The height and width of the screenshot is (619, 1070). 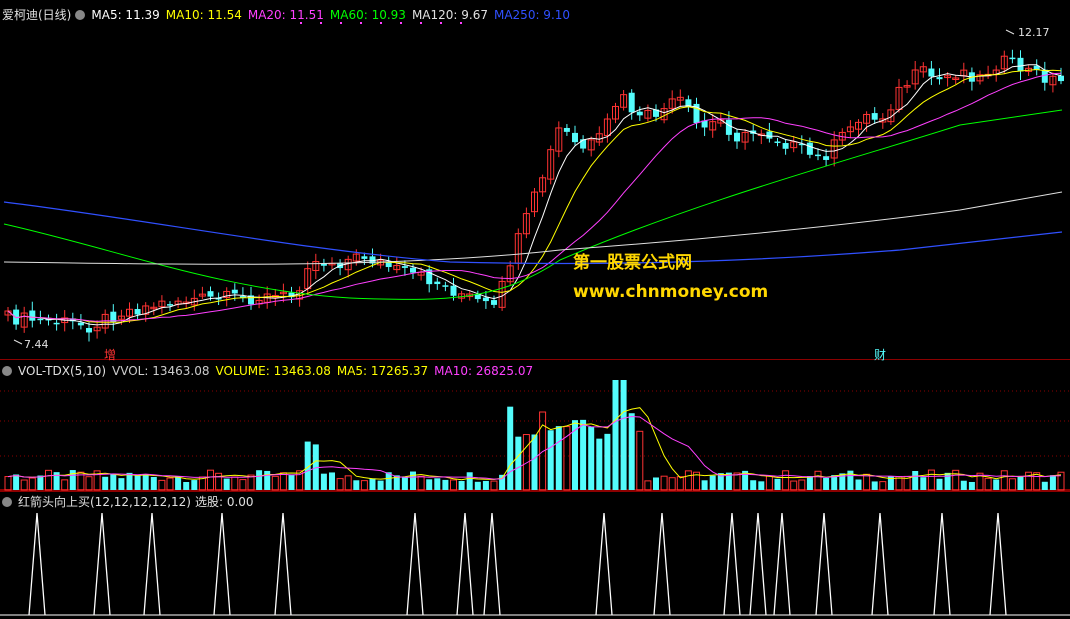 What do you see at coordinates (80, 15) in the screenshot?
I see `settings-gear-icon` at bounding box center [80, 15].